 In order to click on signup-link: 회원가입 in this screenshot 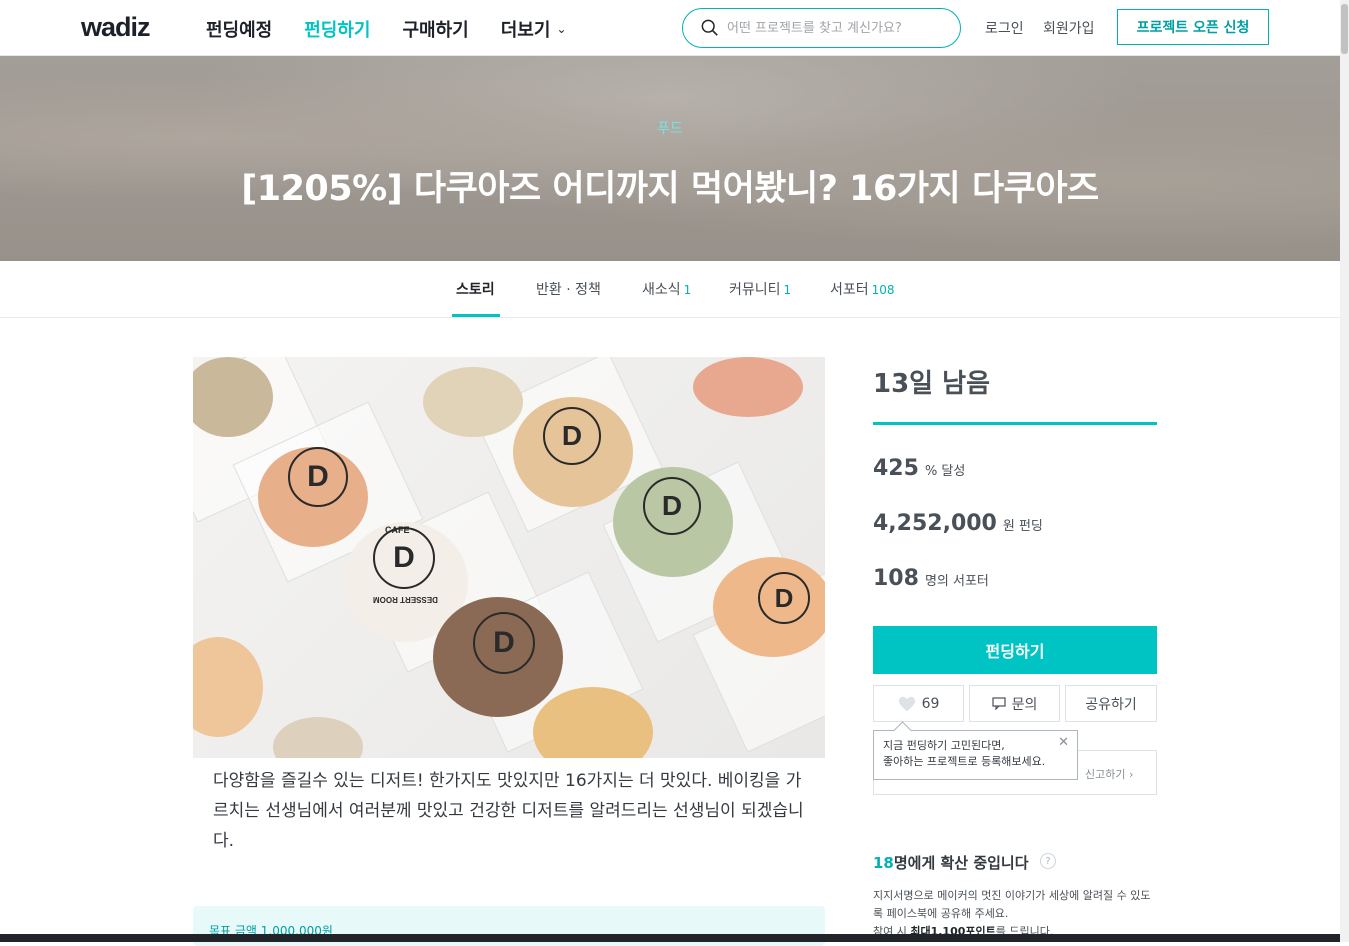, I will do `click(1069, 28)`.